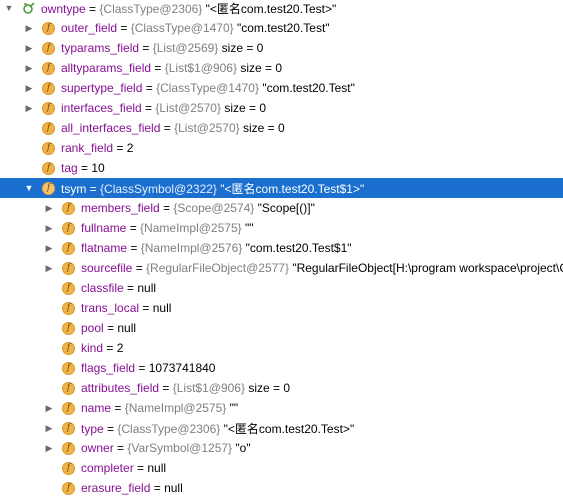 This screenshot has height=503, width=563. I want to click on row-text: pool = null, so click(108, 328).